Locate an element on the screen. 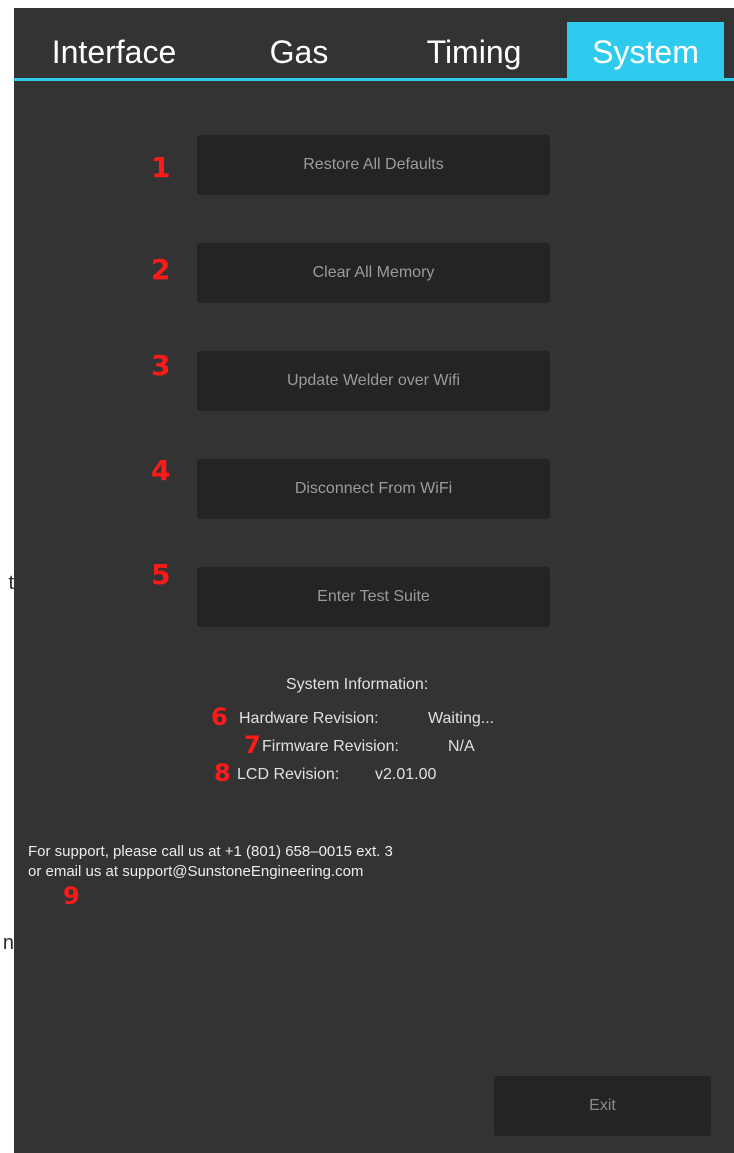 The image size is (734, 1153). lcd-revision-value: v2.01.00 is located at coordinates (406, 774).